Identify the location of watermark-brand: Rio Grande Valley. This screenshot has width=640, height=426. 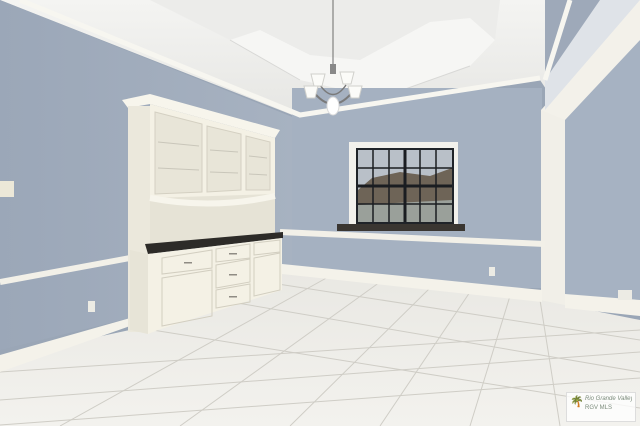
(608, 399).